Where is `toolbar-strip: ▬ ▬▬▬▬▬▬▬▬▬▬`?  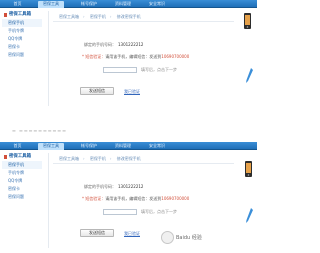 toolbar-strip: ▬ ▬▬▬▬▬▬▬▬▬▬ is located at coordinates (39, 130).